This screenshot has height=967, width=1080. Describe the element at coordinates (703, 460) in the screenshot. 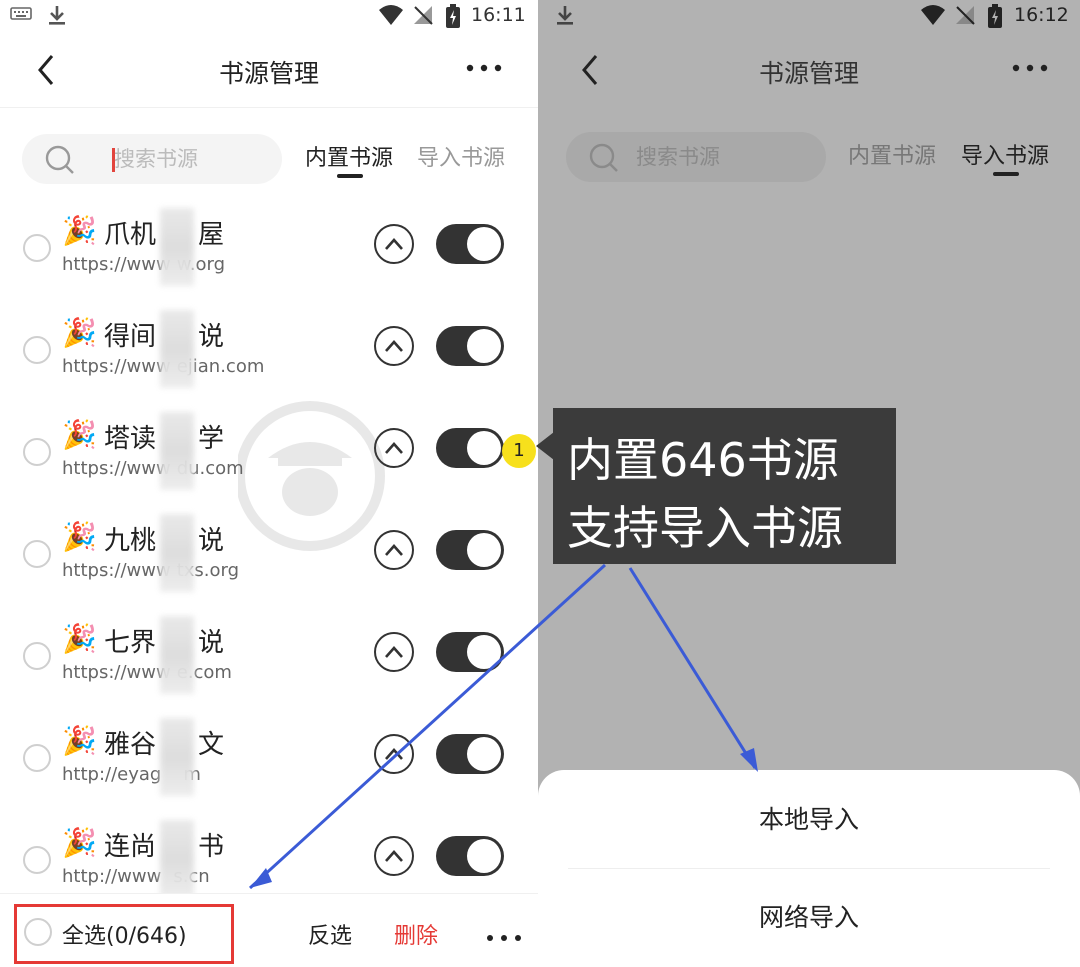

I see `callout-line: 内置646书源` at that location.